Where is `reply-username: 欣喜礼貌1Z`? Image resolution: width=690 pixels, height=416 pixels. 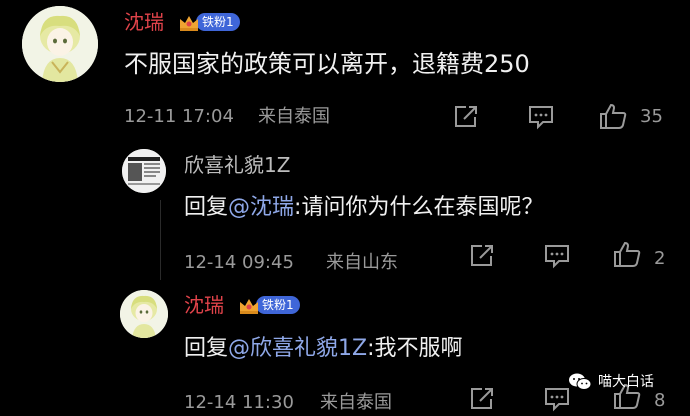 reply-username: 欣喜礼貌1Z is located at coordinates (237, 165).